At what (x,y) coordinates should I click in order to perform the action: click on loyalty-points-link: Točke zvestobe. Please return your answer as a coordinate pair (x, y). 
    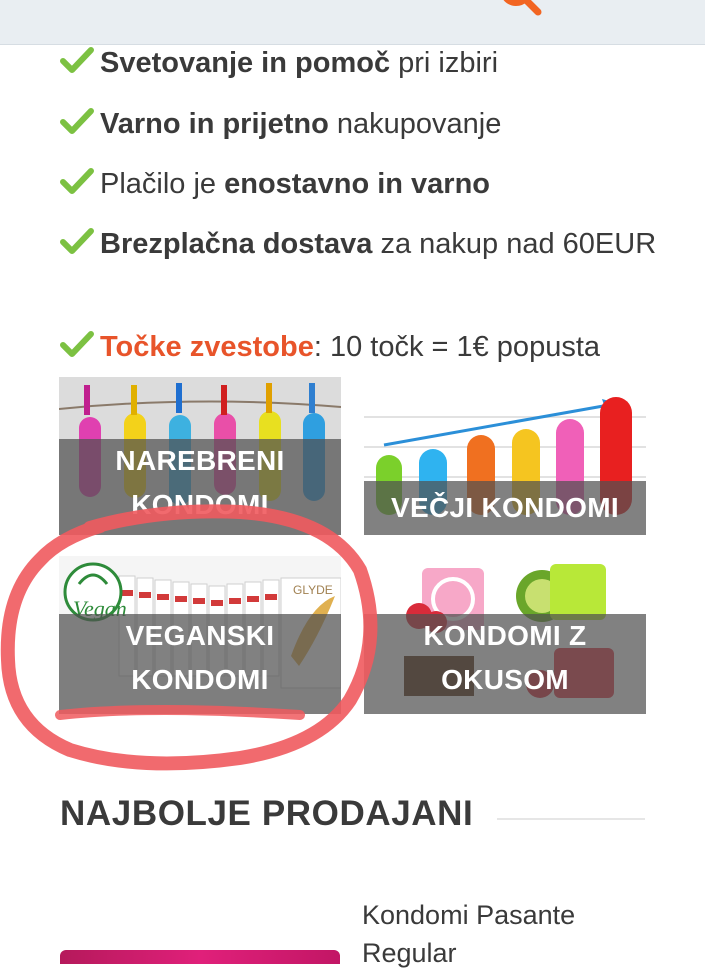
    Looking at the image, I should click on (207, 347).